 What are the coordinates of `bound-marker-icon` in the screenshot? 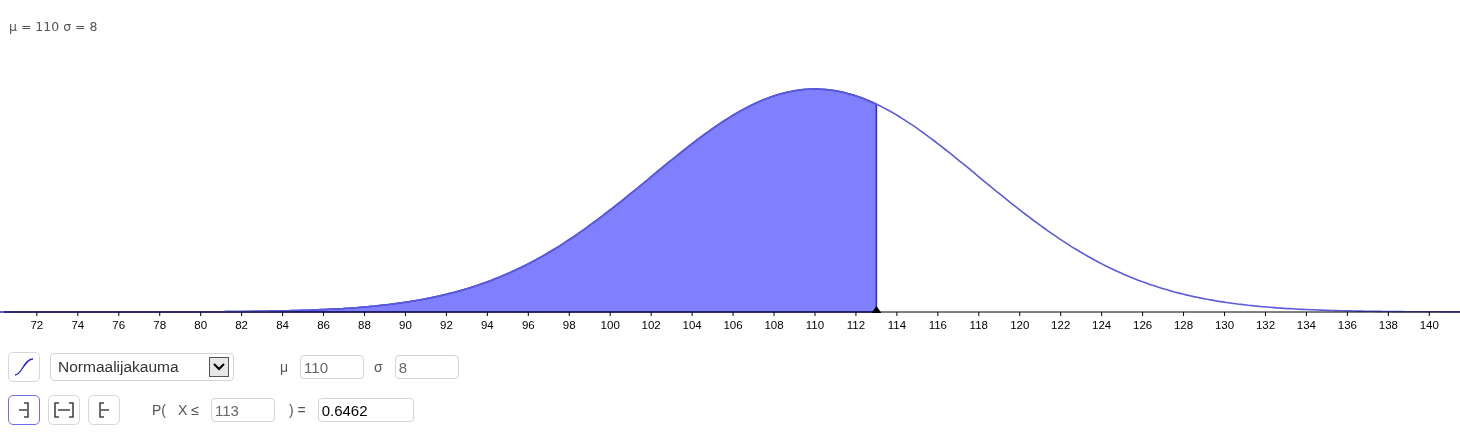 It's located at (876, 309).